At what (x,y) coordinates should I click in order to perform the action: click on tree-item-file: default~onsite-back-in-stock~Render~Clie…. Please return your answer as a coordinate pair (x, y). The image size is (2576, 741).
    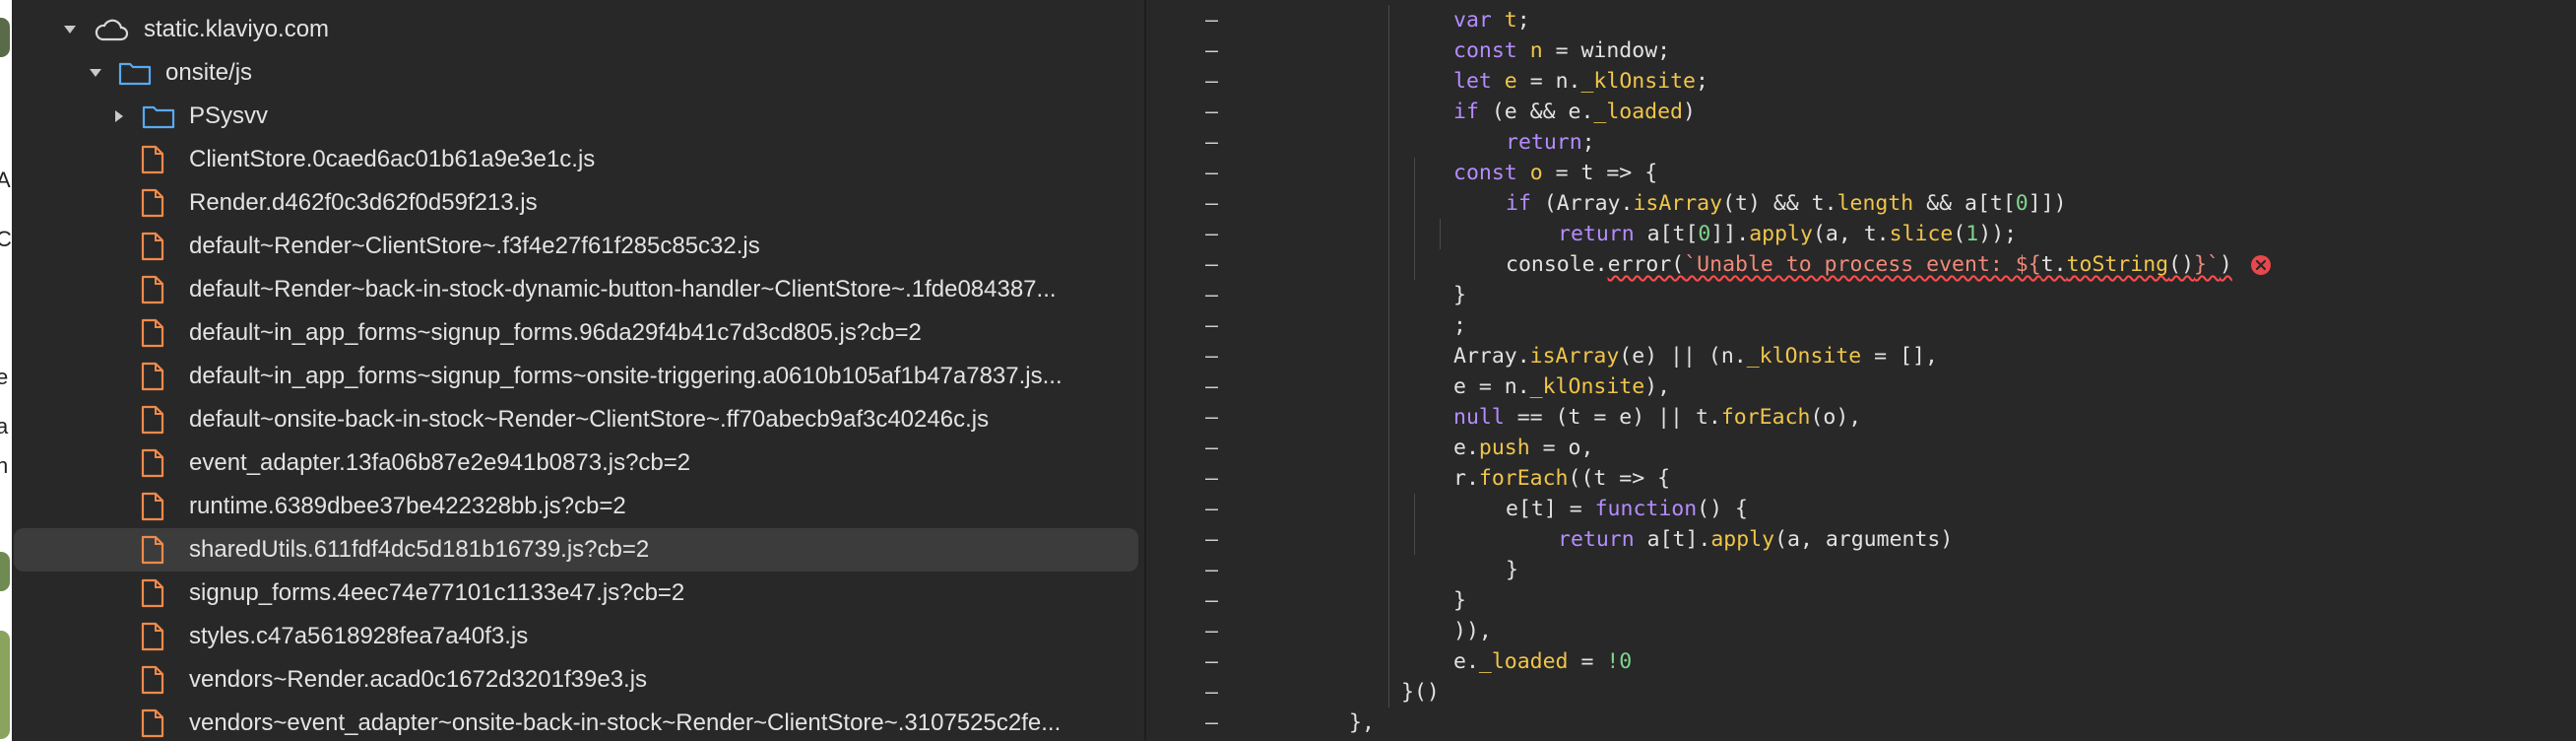
    Looking at the image, I should click on (575, 419).